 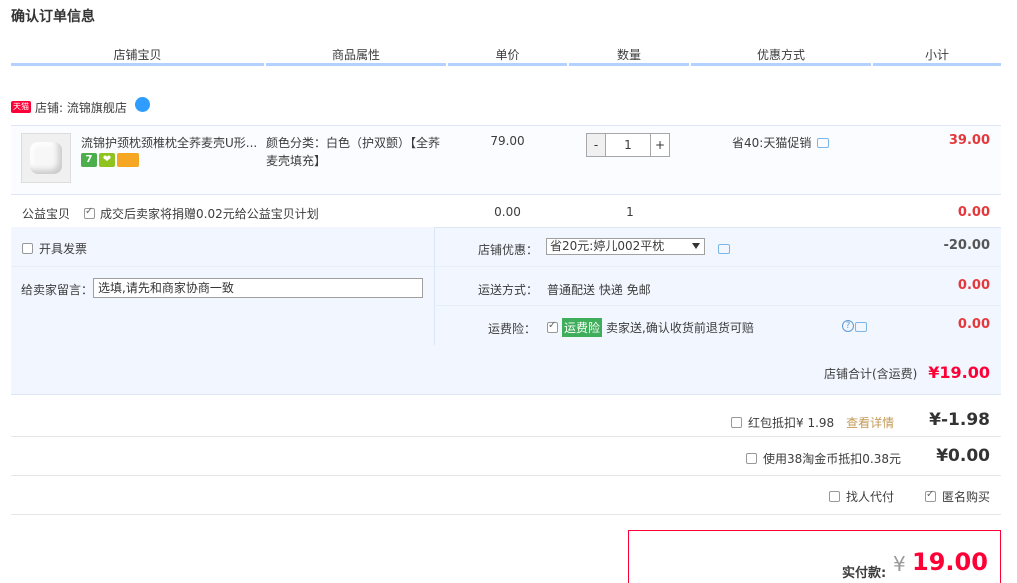 I want to click on payment-label: 实付款:, so click(x=864, y=573).